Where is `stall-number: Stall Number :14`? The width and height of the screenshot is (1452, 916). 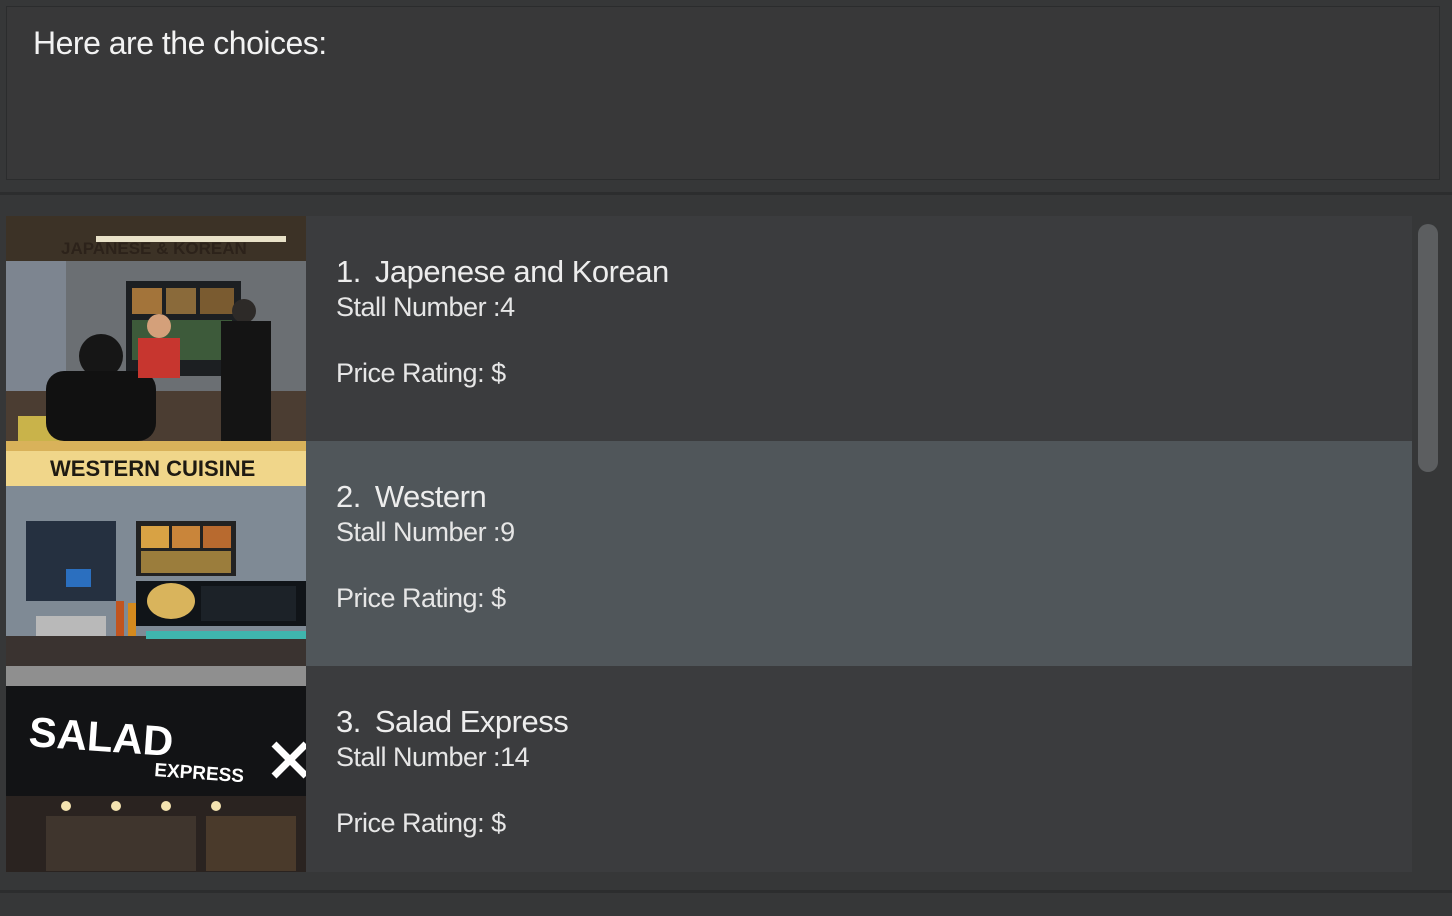 stall-number: Stall Number :14 is located at coordinates (433, 757).